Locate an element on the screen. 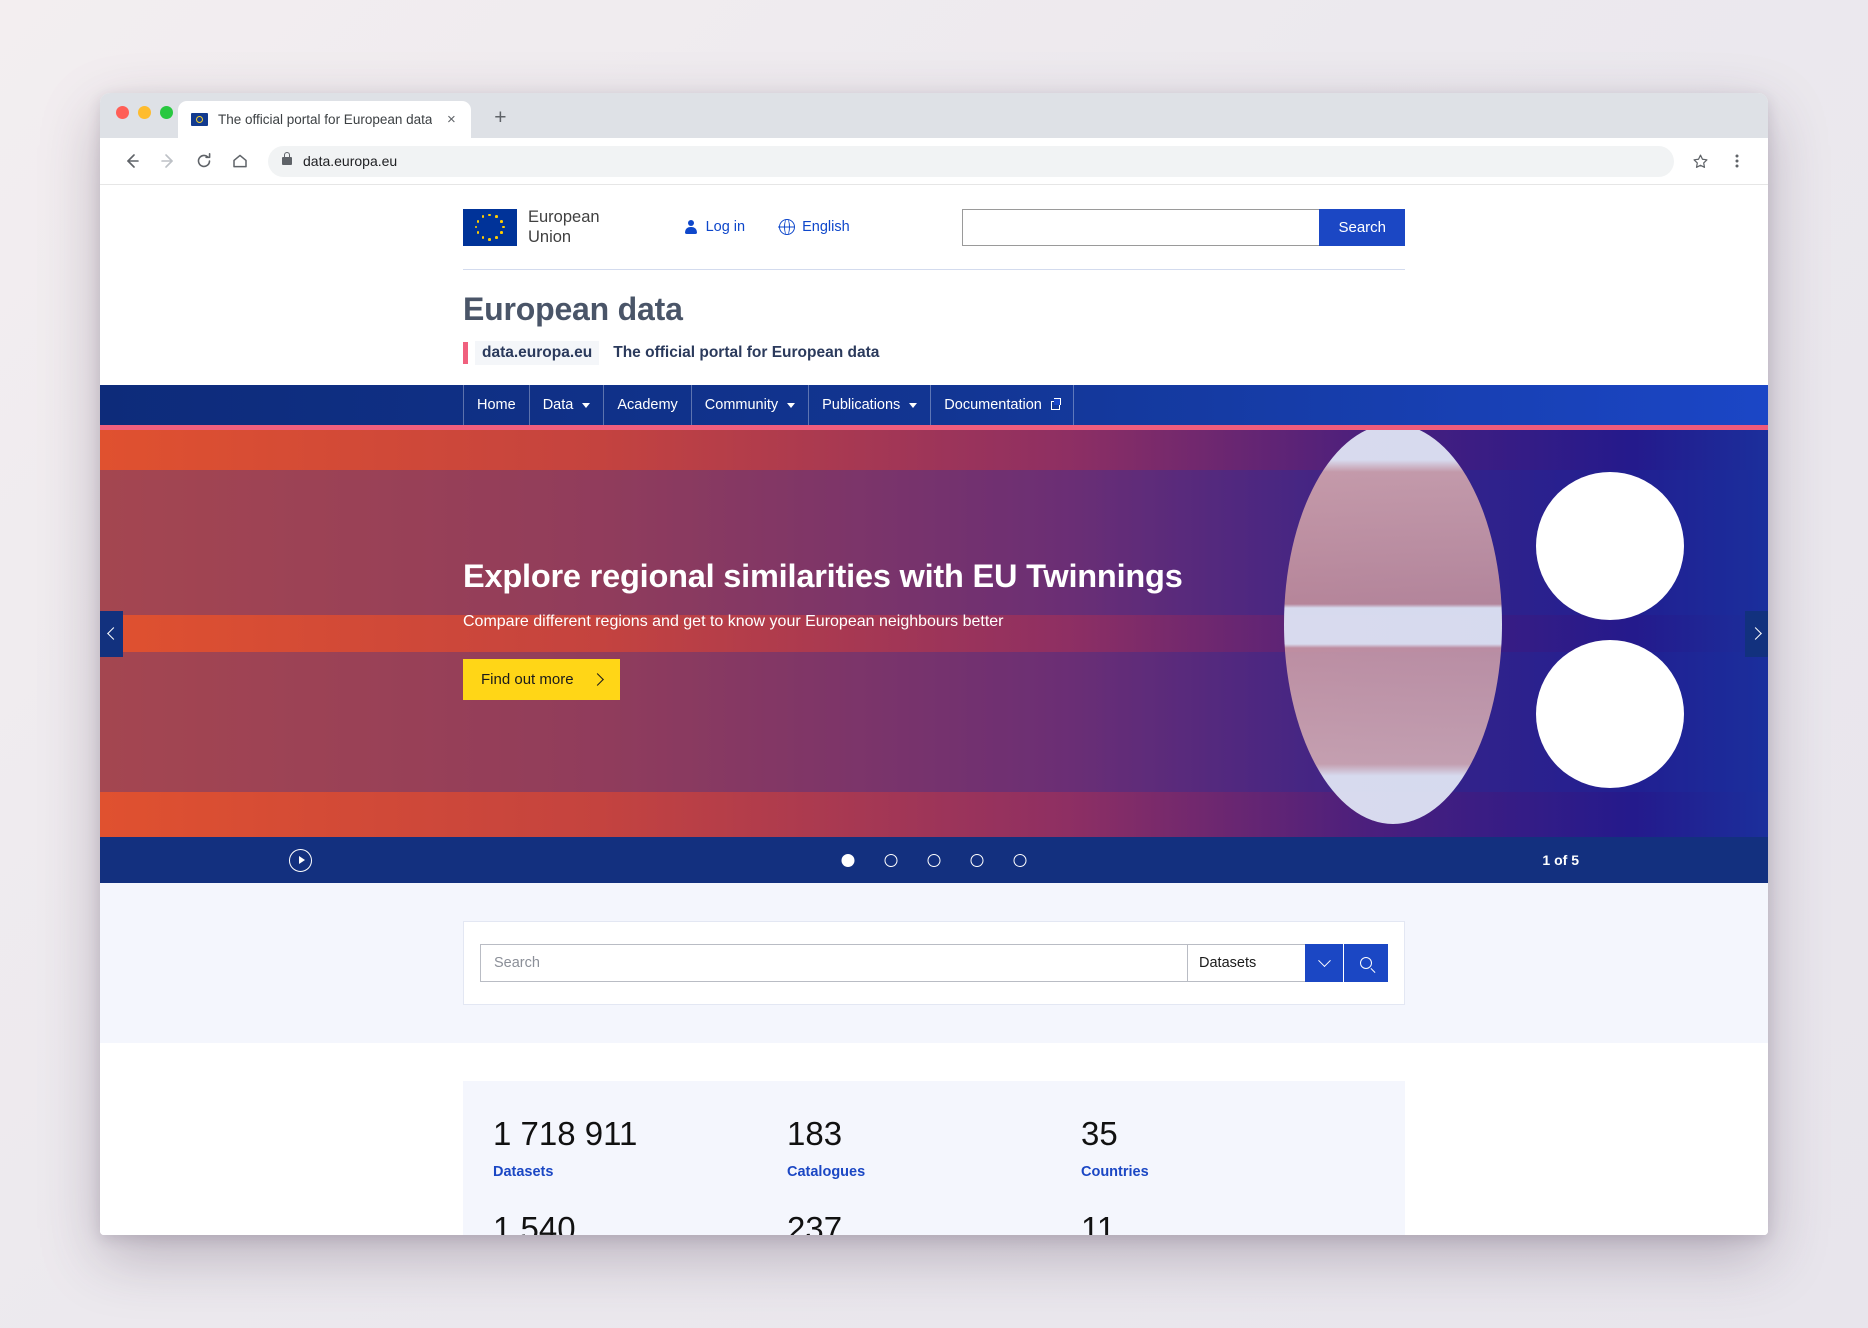 This screenshot has width=1868, height=1328. back-arrow-icon is located at coordinates (131, 161).